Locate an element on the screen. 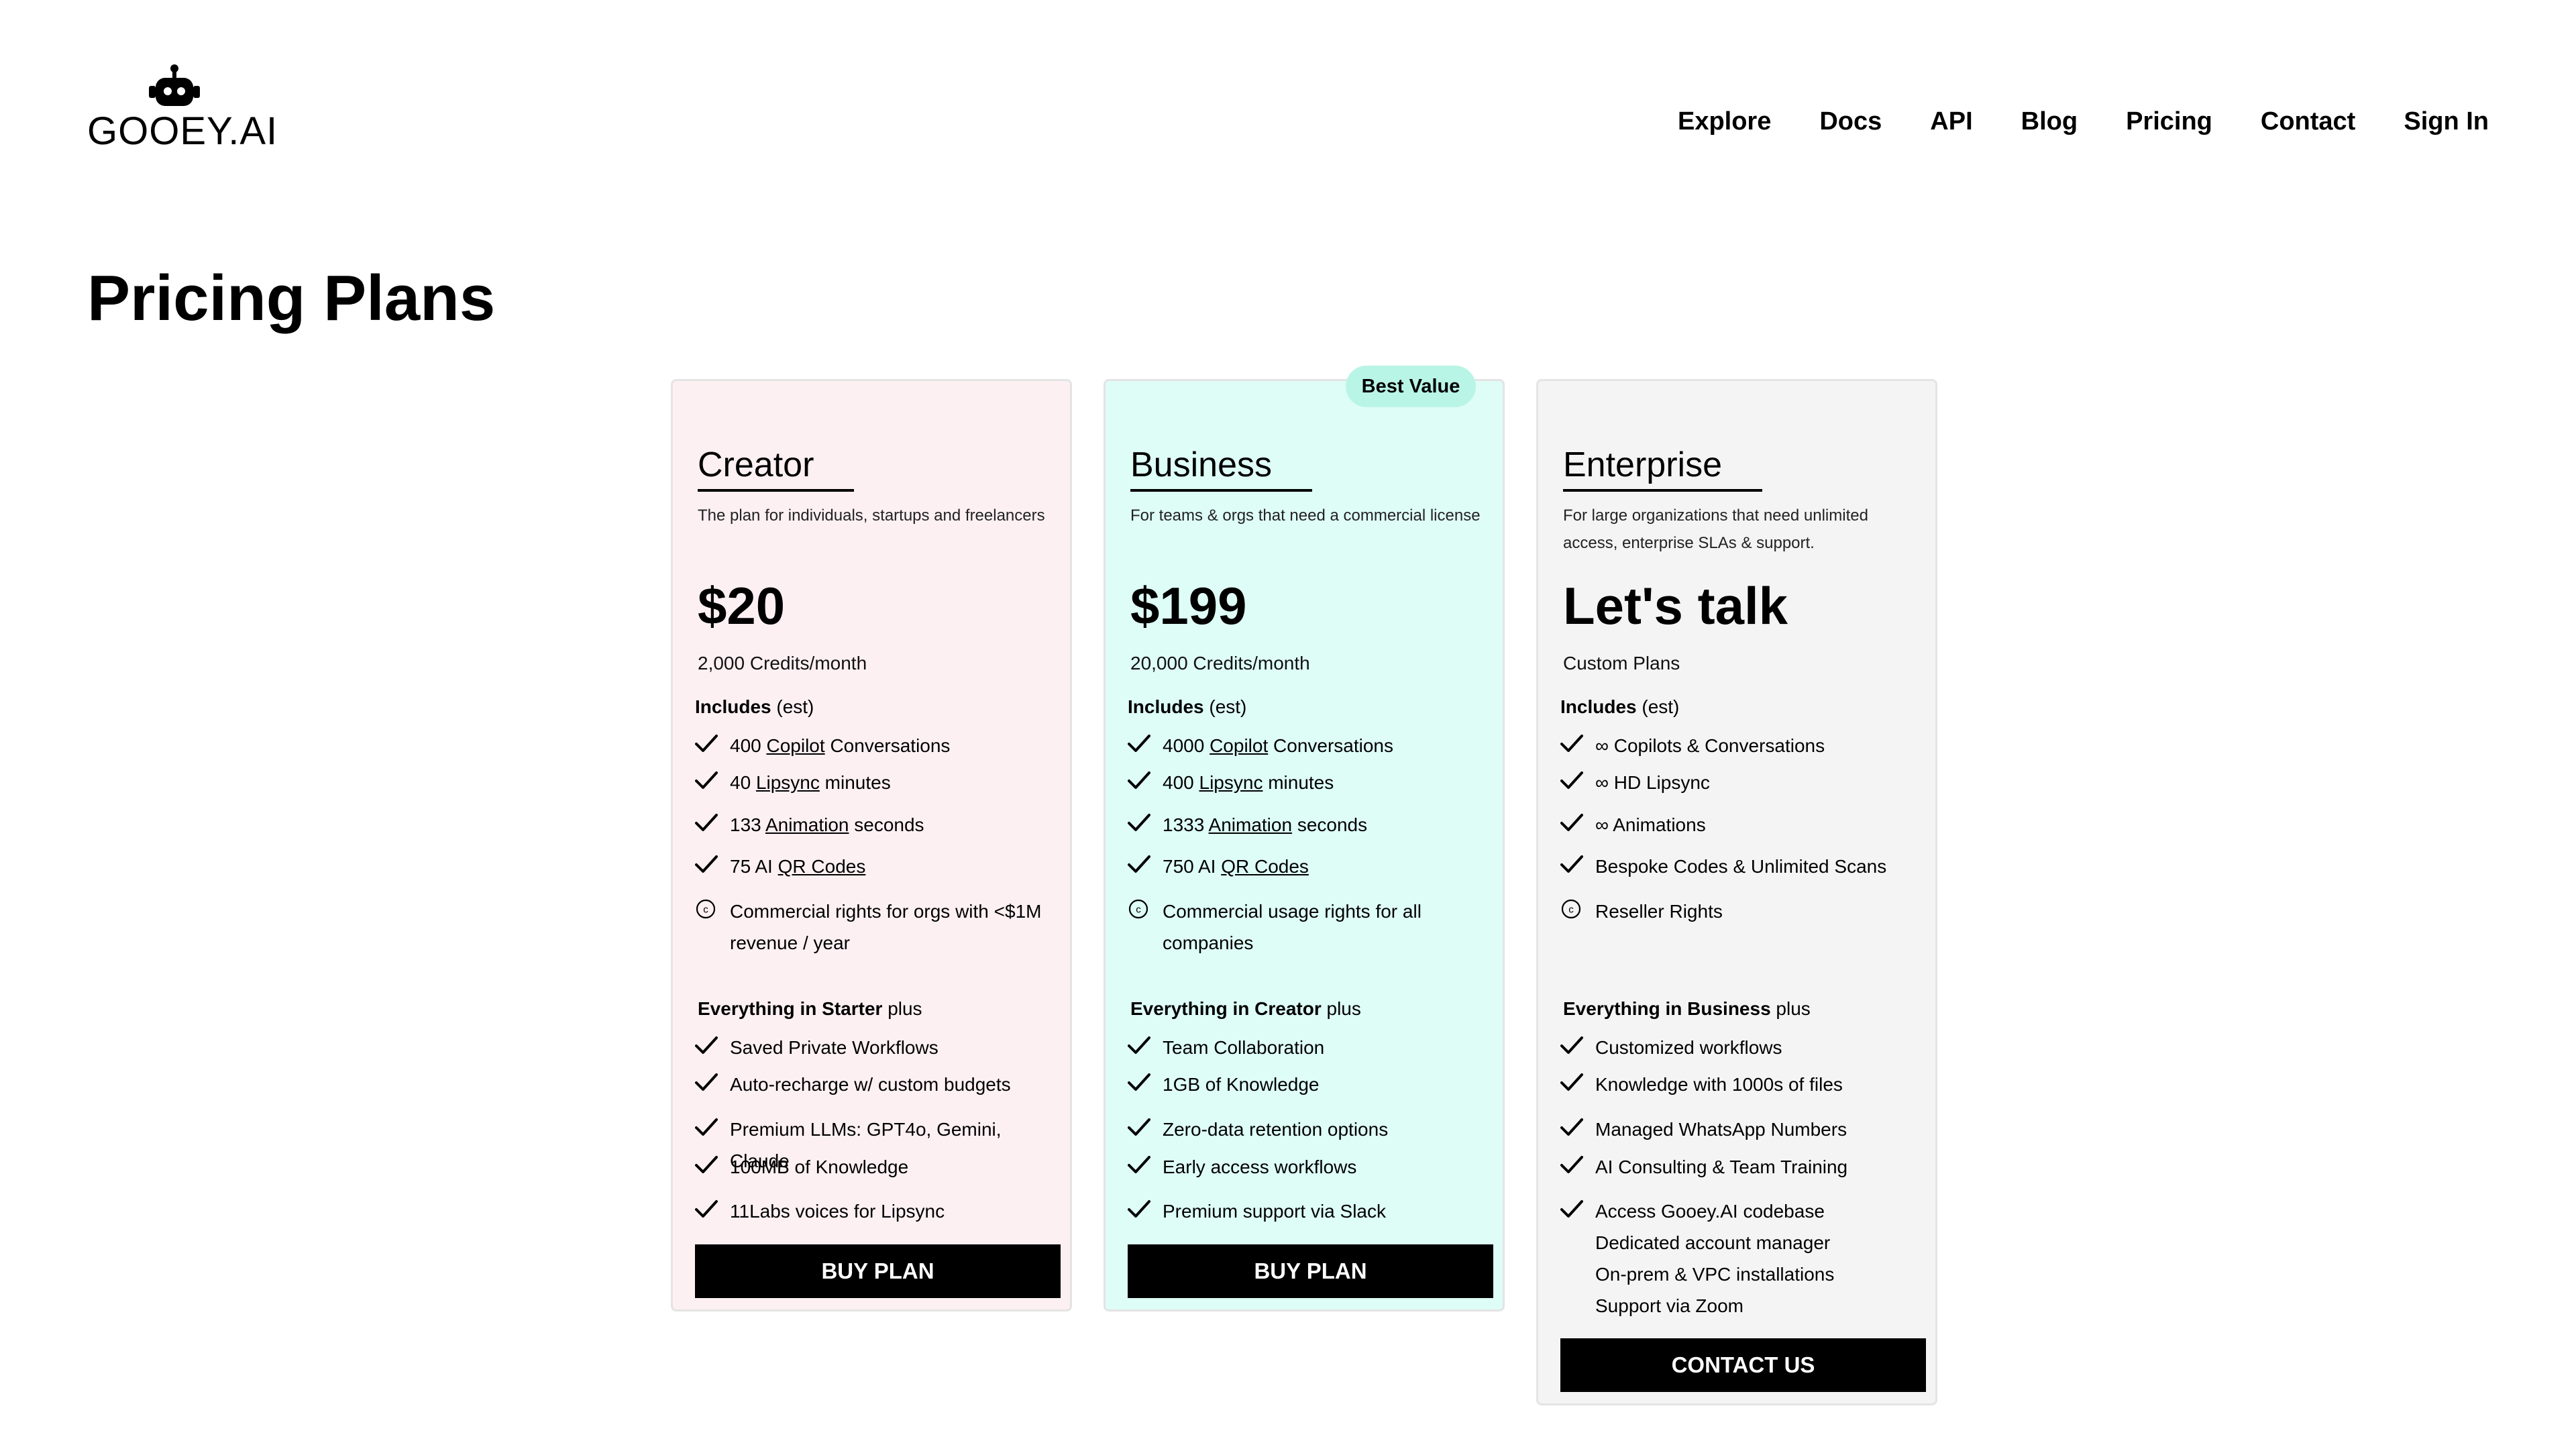  plus-feature-item: Team Collaboration is located at coordinates (1313, 1047).